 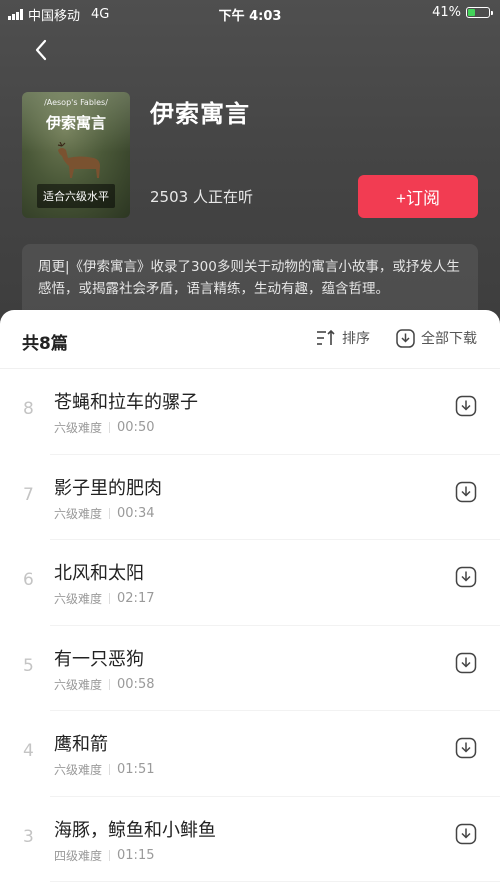 I want to click on episode-title: 苍蝇和拉车的骡子, so click(x=126, y=402).